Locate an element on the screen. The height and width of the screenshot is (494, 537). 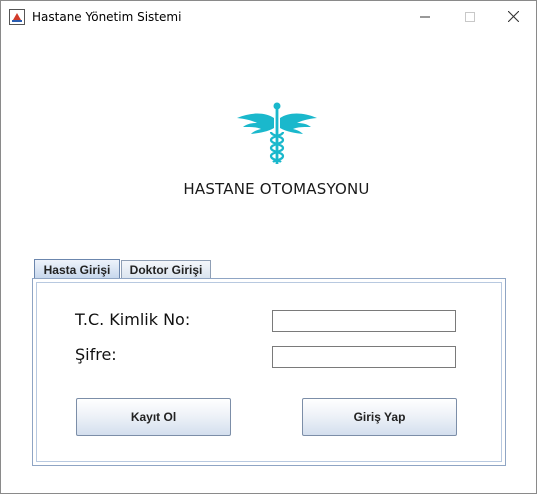
close-button is located at coordinates (513, 16).